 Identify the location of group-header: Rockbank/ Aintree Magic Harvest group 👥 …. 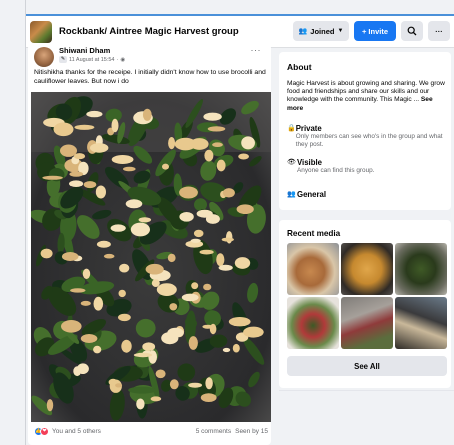
(240, 31).